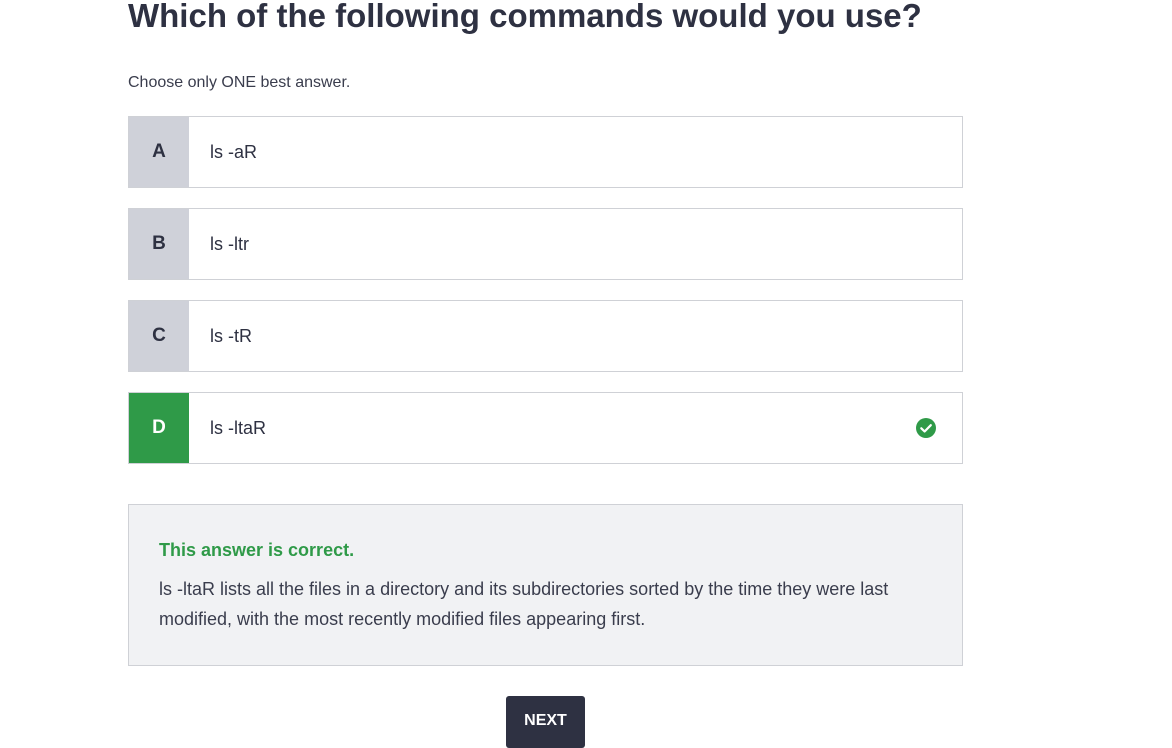 This screenshot has width=1172, height=748. What do you see at coordinates (159, 428) in the screenshot?
I see `option-letter: D` at bounding box center [159, 428].